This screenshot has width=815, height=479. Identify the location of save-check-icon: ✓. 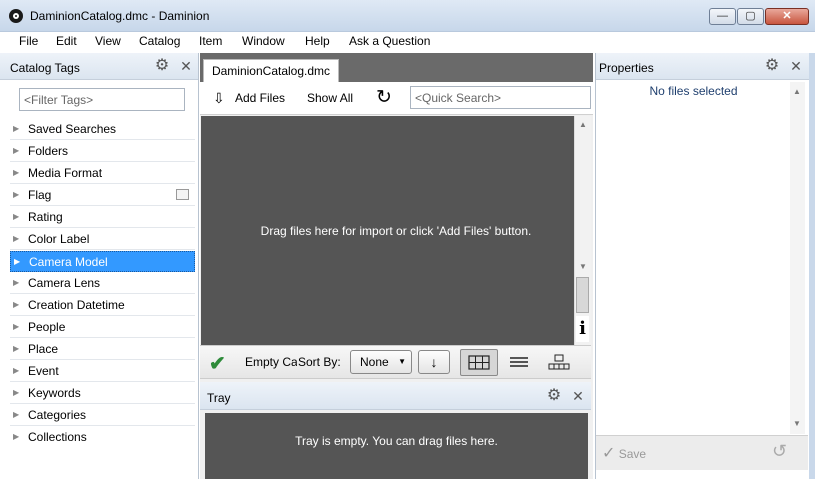
(609, 453).